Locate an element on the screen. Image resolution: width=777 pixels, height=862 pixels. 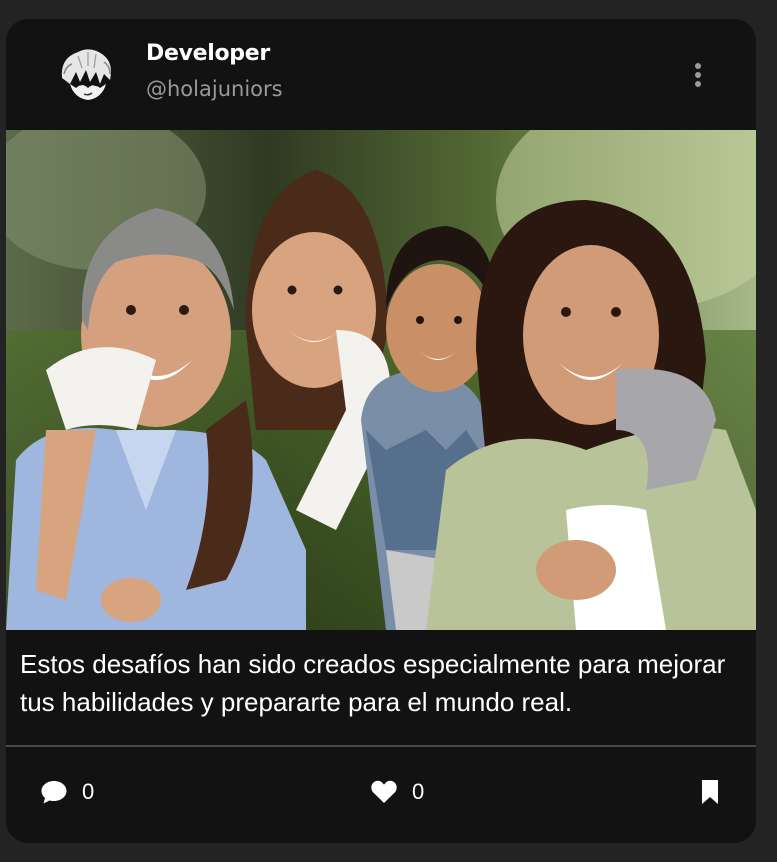
author-avatar is located at coordinates (86, 74).